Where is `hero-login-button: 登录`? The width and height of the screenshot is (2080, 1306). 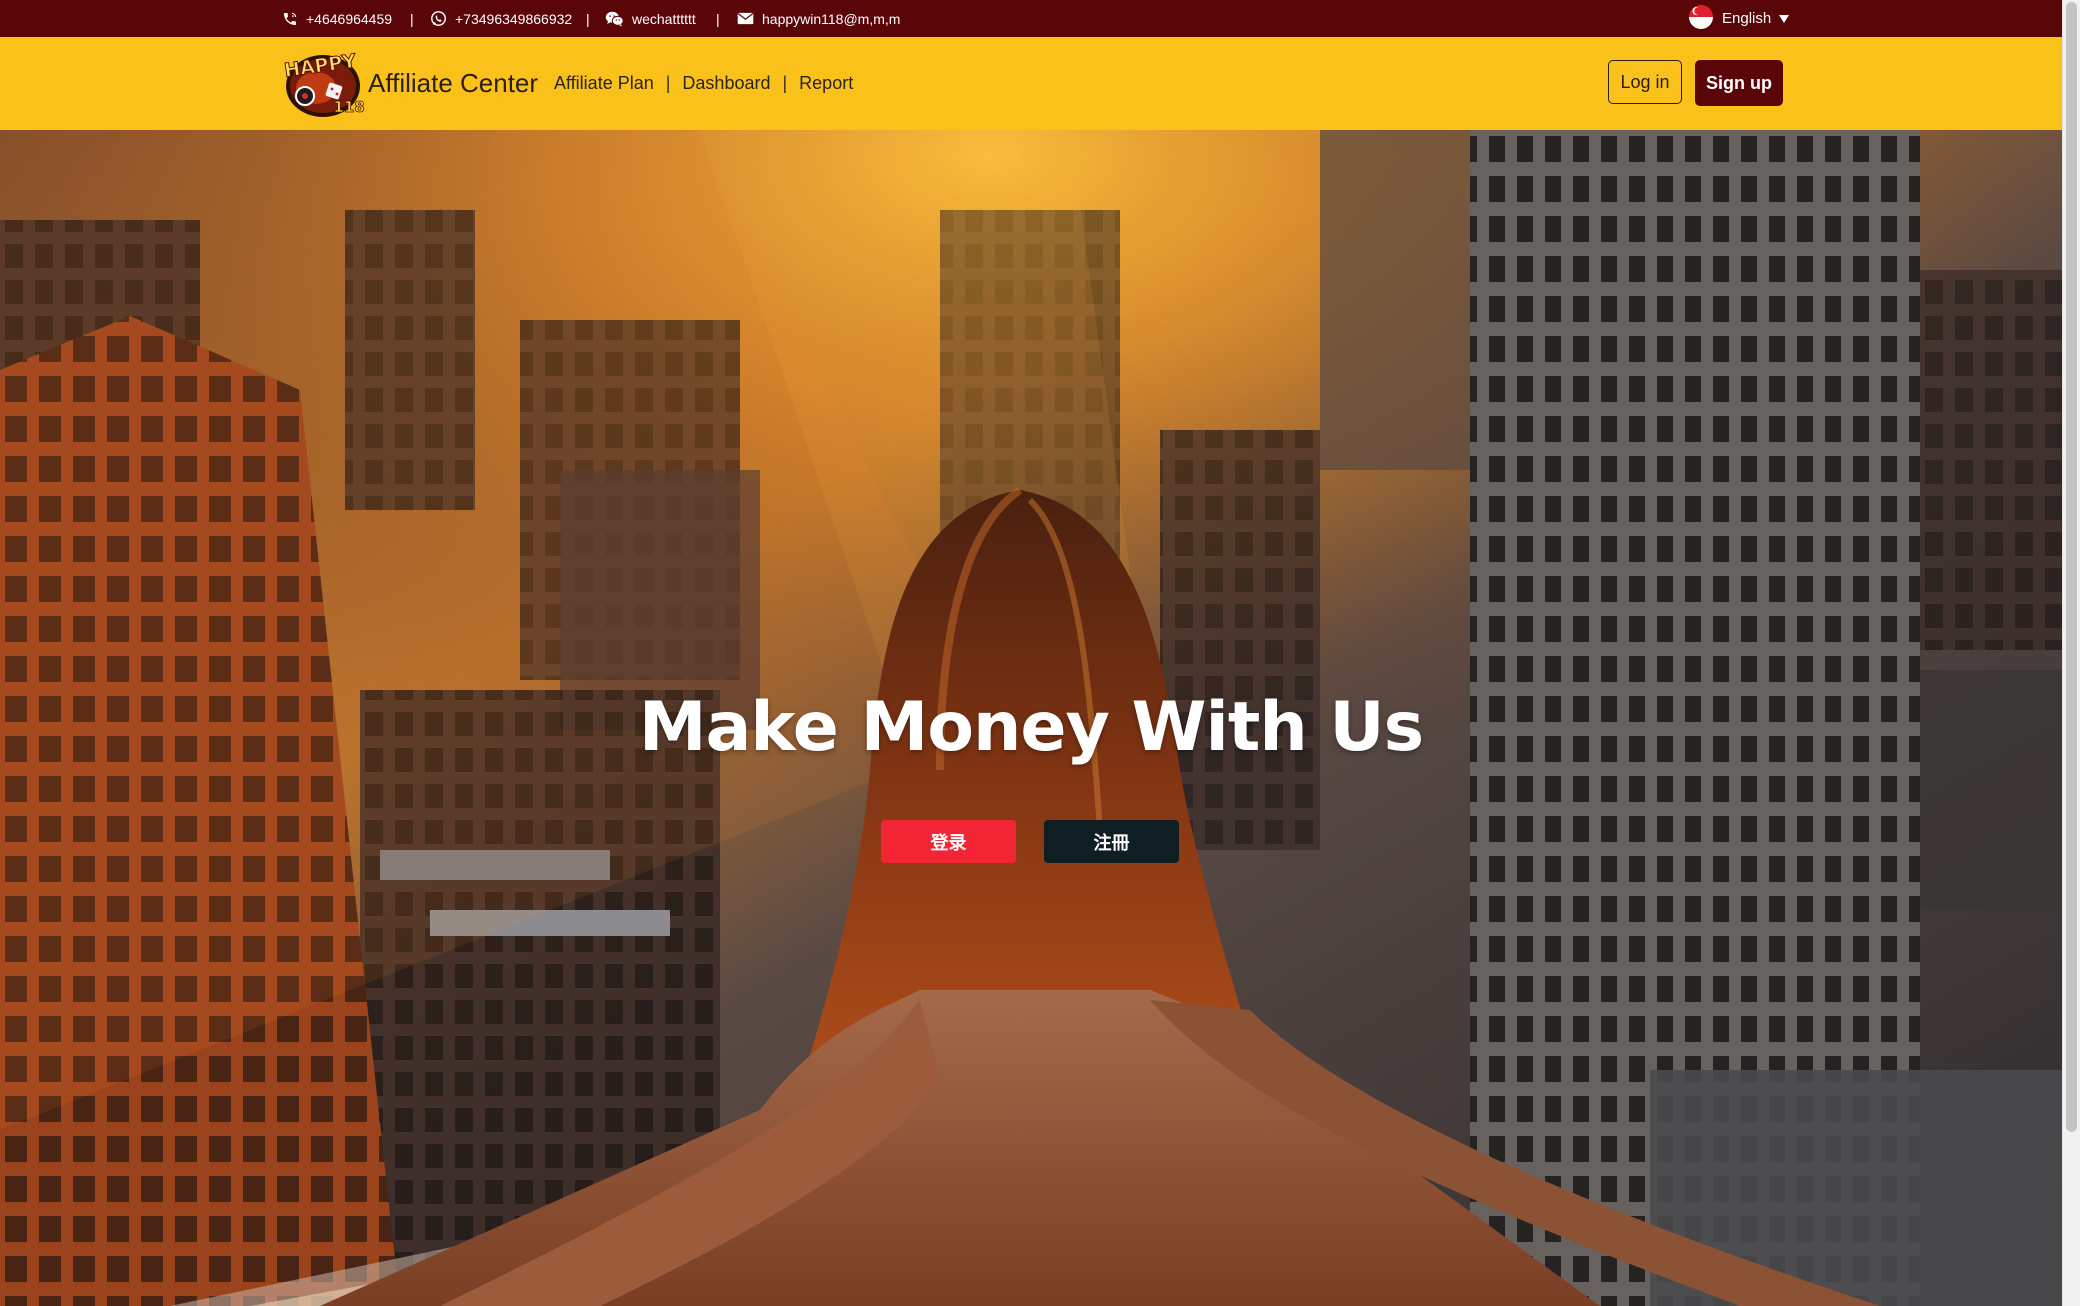
hero-login-button: 登录 is located at coordinates (948, 841).